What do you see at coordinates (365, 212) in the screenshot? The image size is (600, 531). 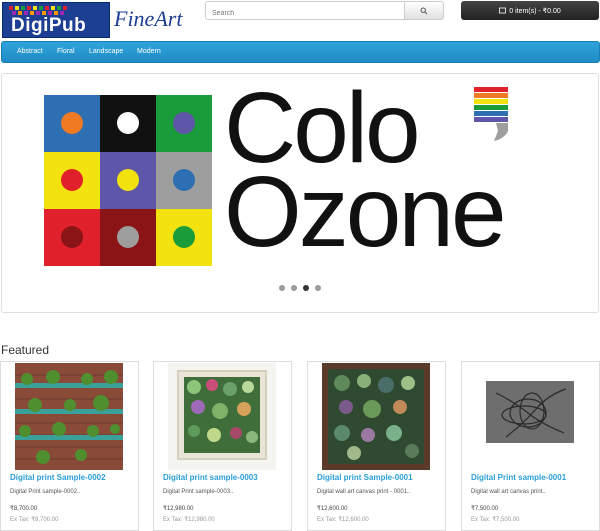 I see `banner-line-2: Ozone` at bounding box center [365, 212].